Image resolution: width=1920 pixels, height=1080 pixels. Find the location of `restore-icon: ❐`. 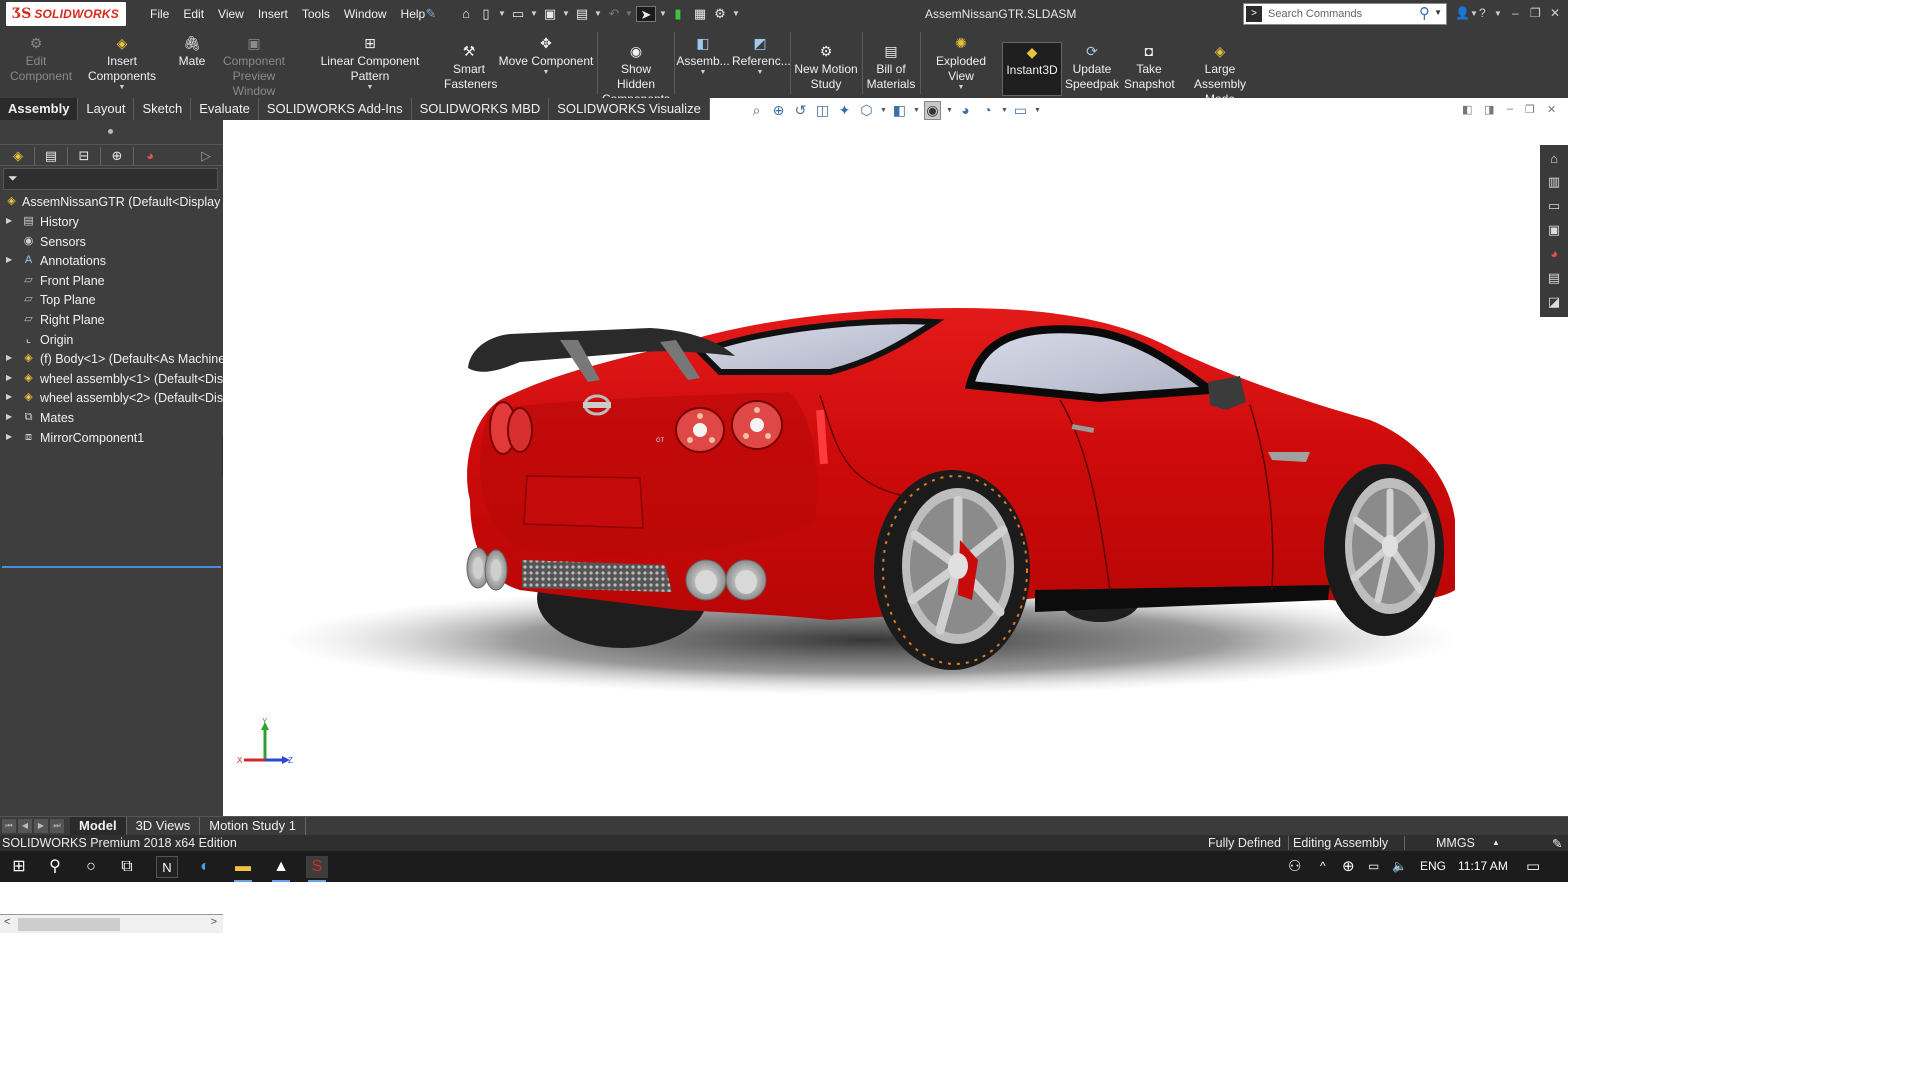

restore-icon: ❐ is located at coordinates (1535, 13).